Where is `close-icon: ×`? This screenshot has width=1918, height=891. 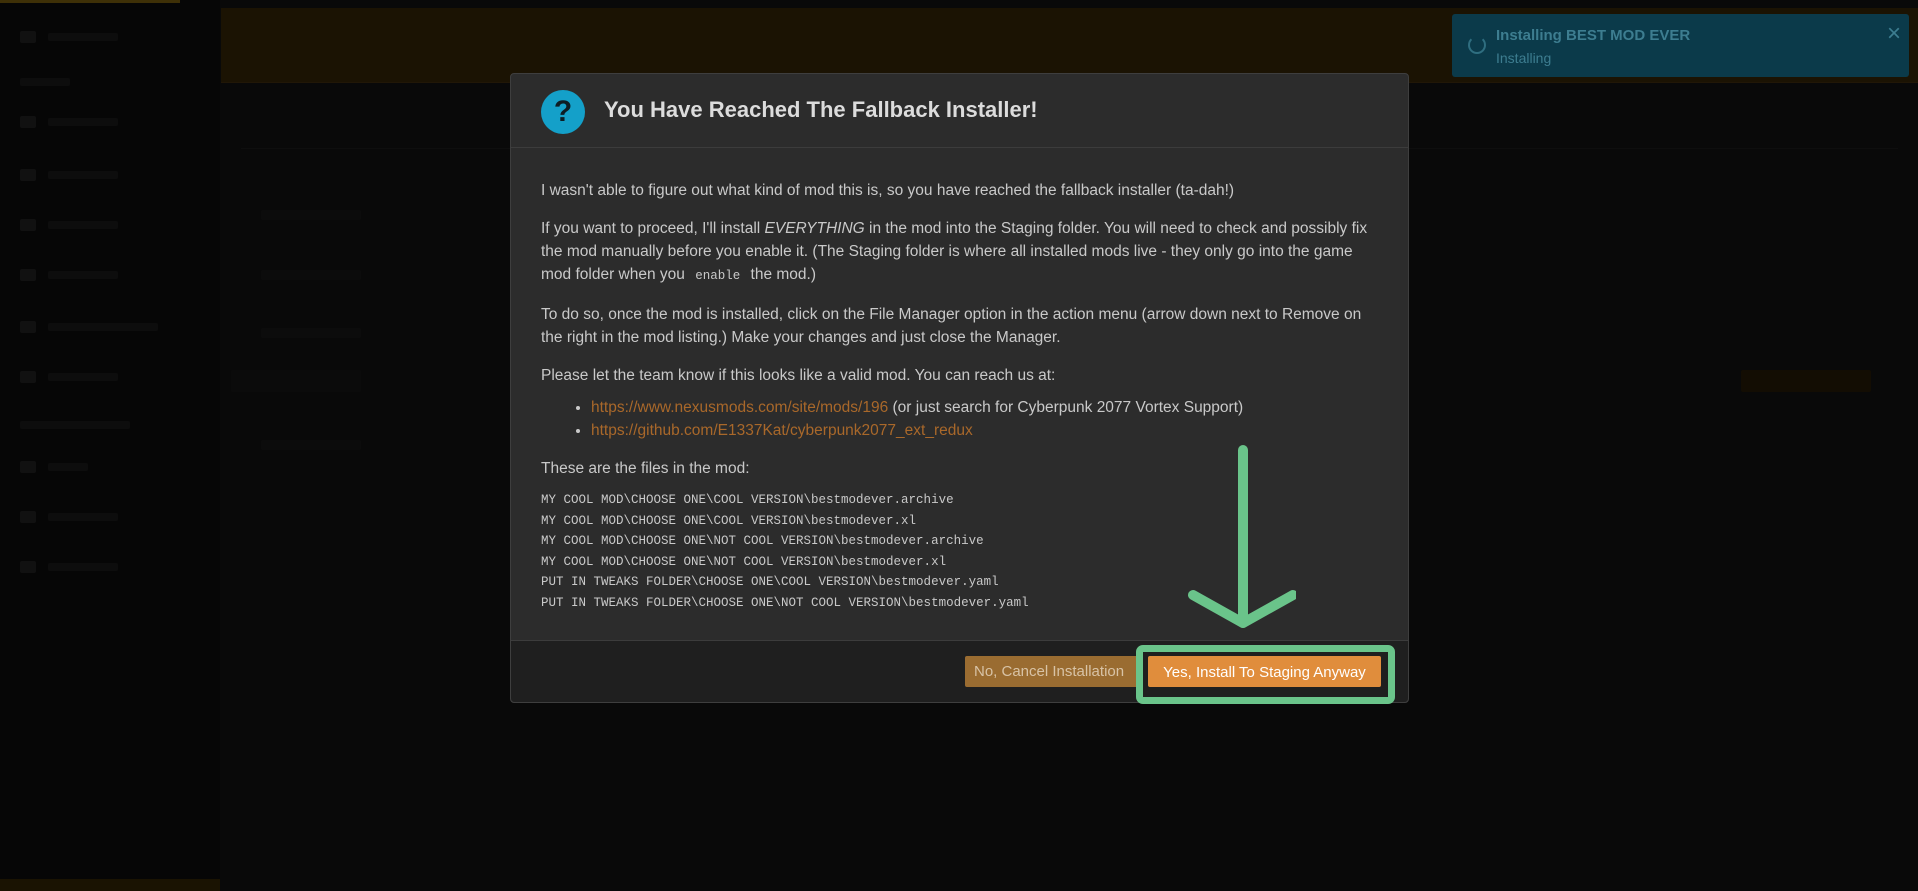 close-icon: × is located at coordinates (1894, 34).